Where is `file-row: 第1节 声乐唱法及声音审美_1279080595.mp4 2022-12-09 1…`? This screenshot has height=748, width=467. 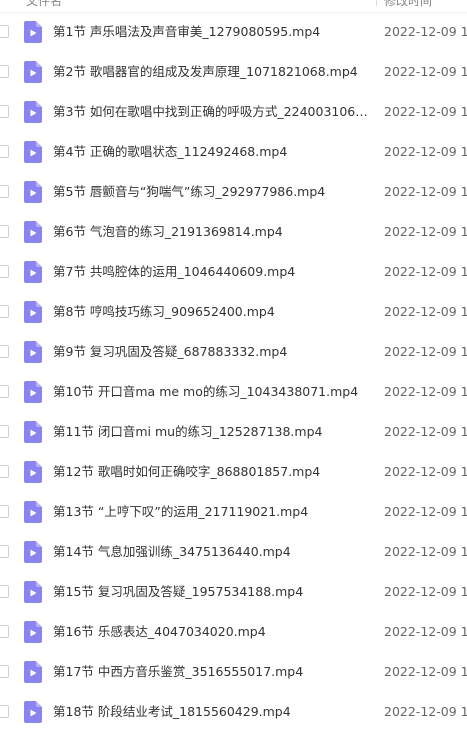
file-row: 第1节 声乐唱法及声音审美_1279080595.mp4 2022-12-09 1… is located at coordinates (233, 32).